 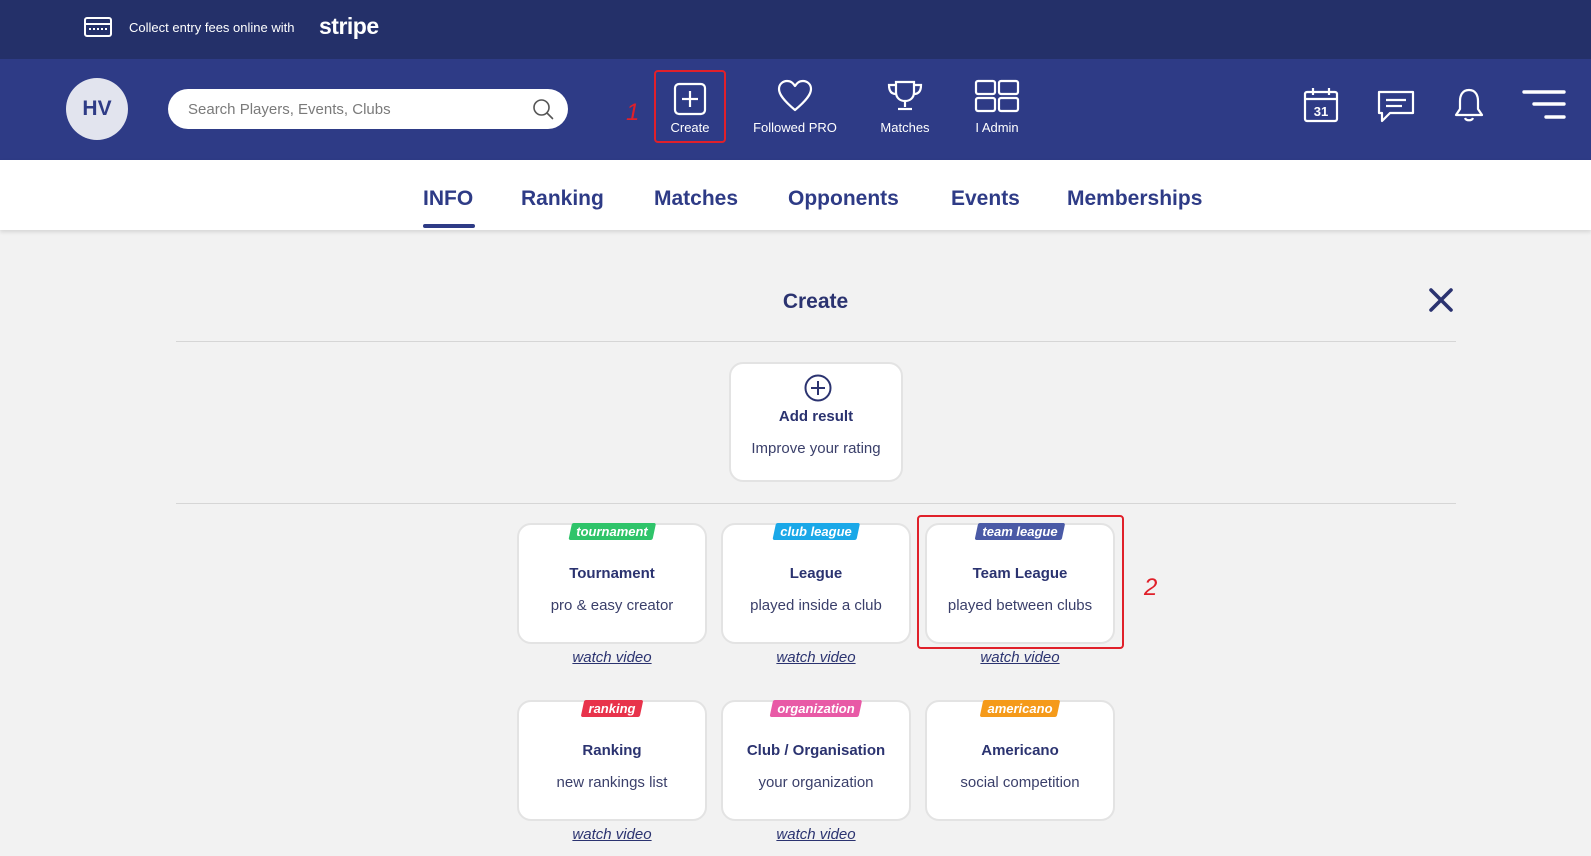 What do you see at coordinates (1134, 199) in the screenshot?
I see `tab-memberships: Memberships` at bounding box center [1134, 199].